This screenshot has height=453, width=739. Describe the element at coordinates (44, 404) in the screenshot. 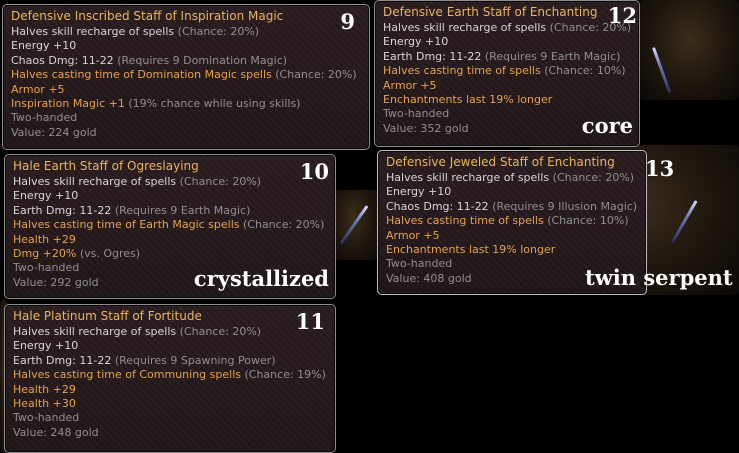

I see `item-property: Health +30` at that location.